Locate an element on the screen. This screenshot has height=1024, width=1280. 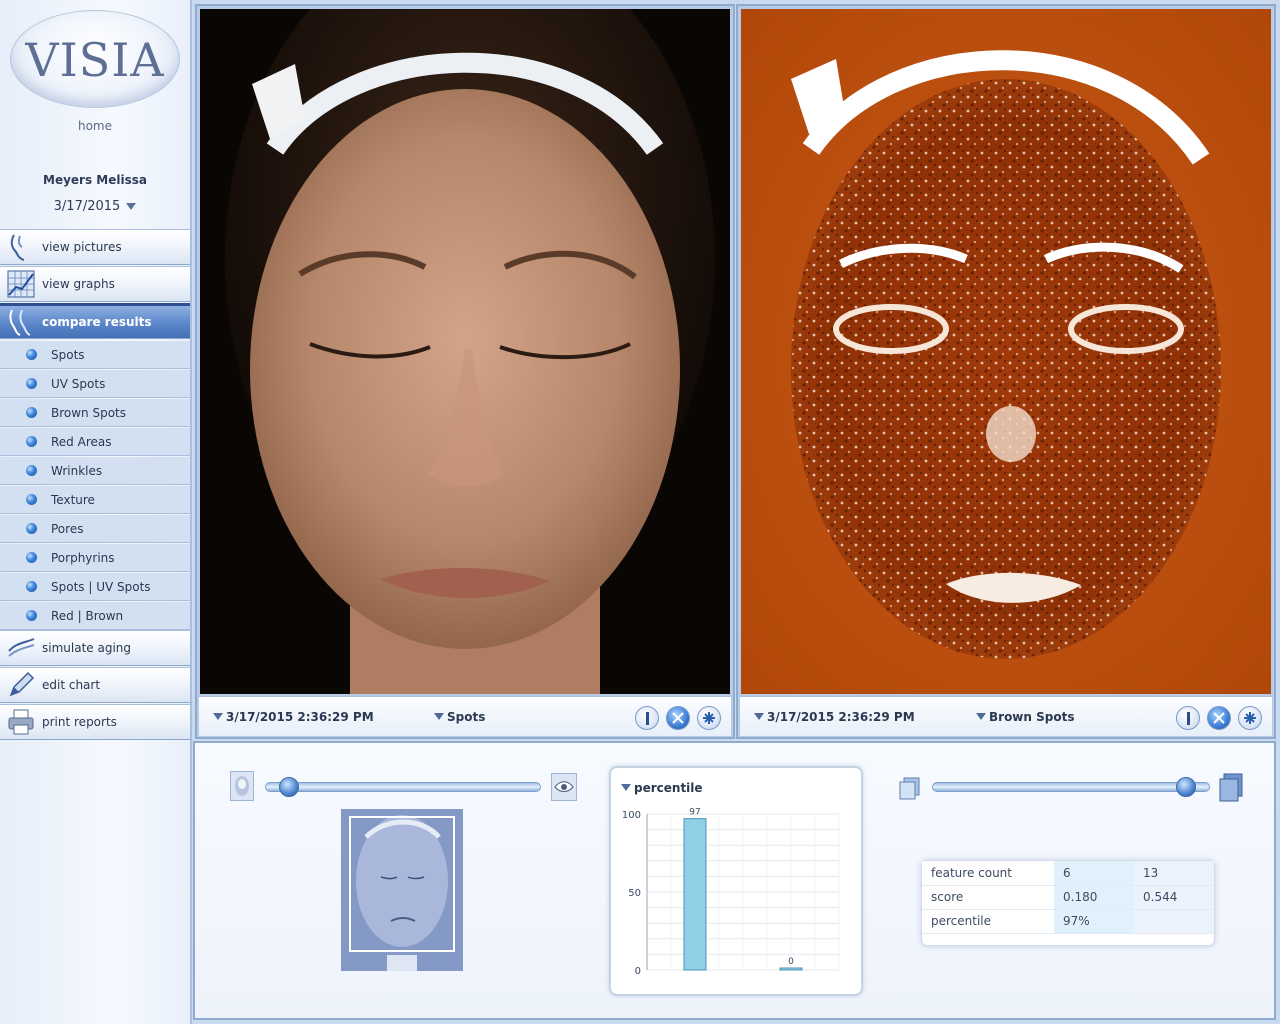
left-timestamp-select: 3/17/2015 2:36:29 PM is located at coordinates (293, 717).